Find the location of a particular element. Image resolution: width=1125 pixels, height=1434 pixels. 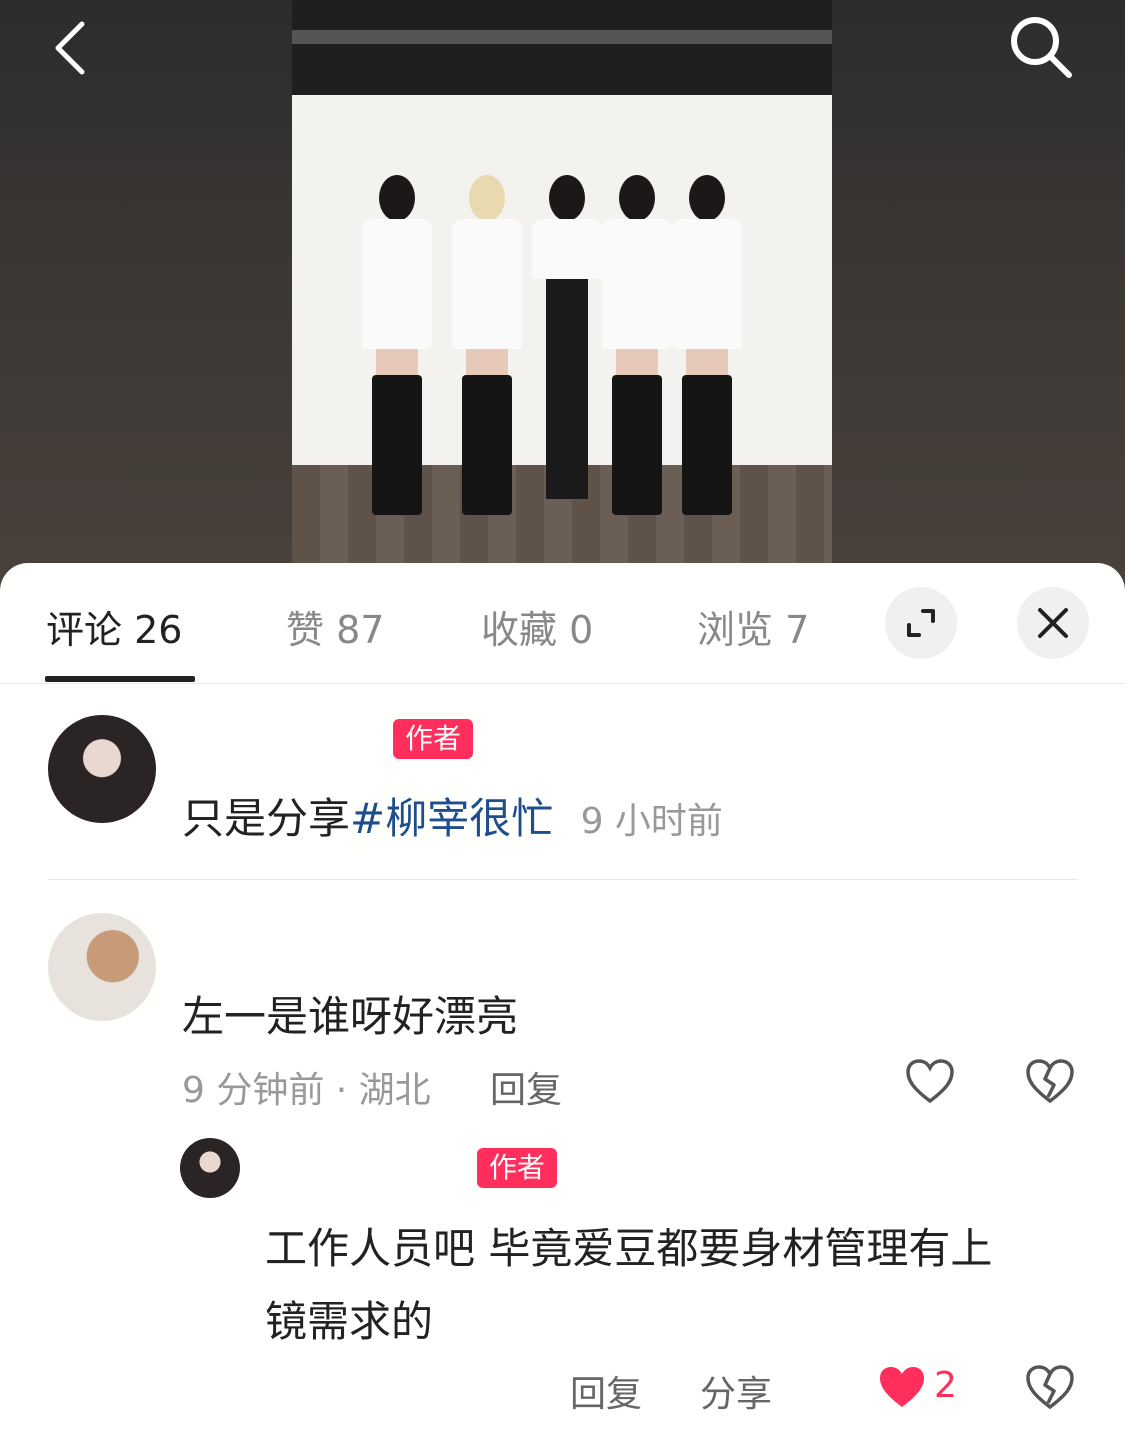

comment-text-plain: 只是分享 is located at coordinates (266, 818).